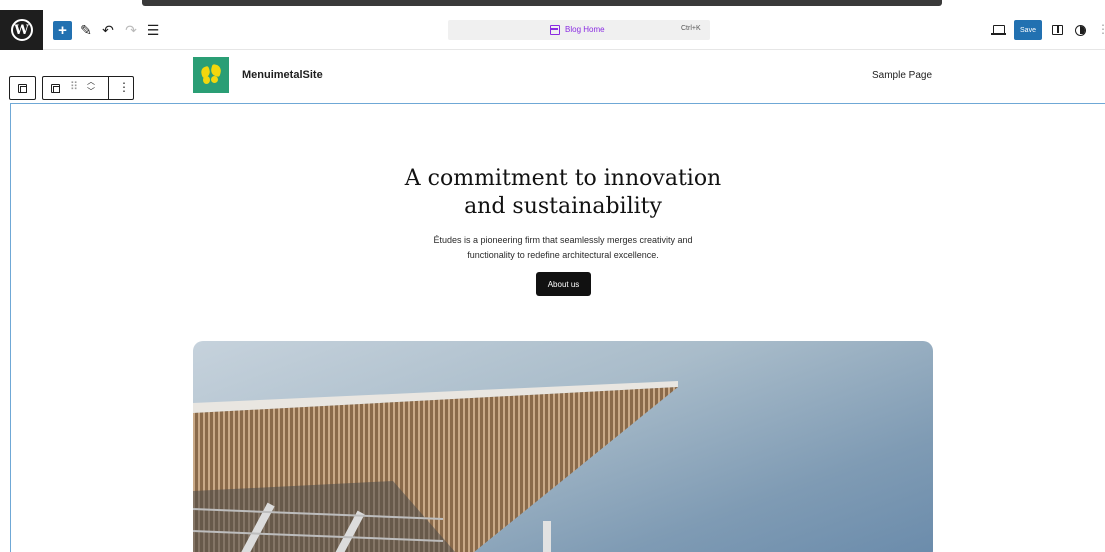  I want to click on laptop-icon, so click(998, 30).